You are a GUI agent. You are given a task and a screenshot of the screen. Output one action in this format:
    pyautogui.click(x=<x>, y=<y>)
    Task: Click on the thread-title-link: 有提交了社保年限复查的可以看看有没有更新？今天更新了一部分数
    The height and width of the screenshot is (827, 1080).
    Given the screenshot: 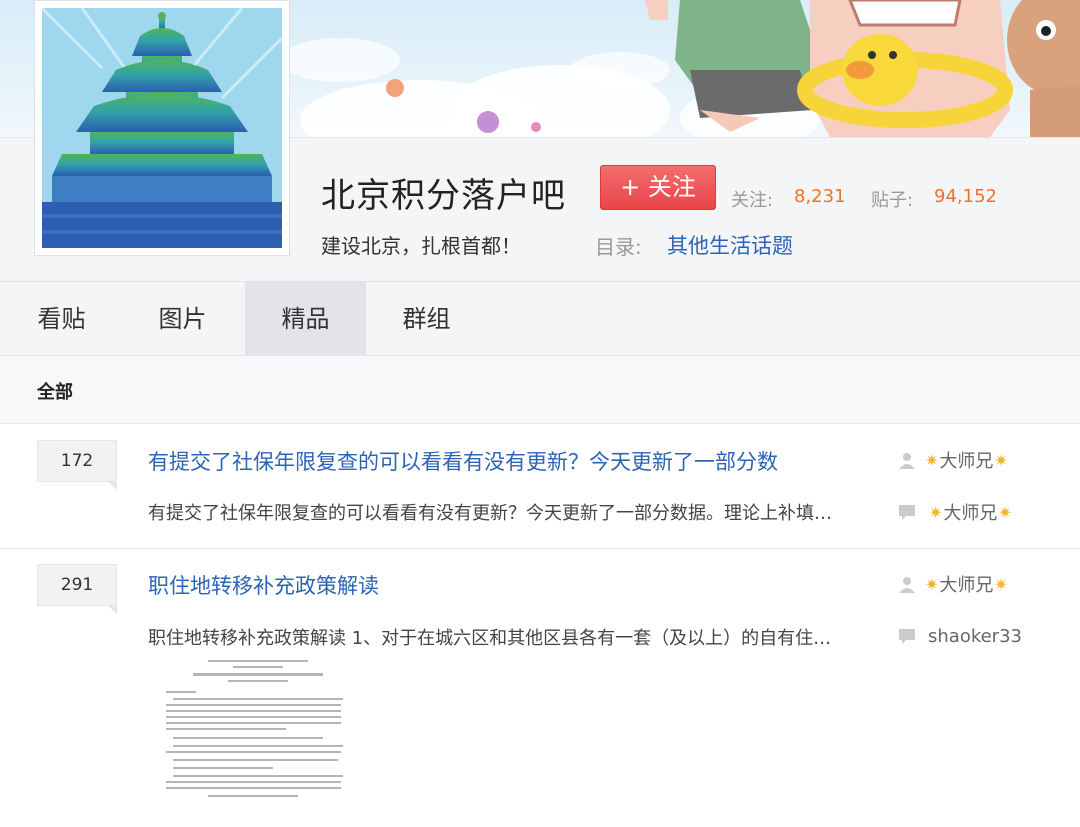 What is the action you would take?
    pyautogui.click(x=463, y=461)
    